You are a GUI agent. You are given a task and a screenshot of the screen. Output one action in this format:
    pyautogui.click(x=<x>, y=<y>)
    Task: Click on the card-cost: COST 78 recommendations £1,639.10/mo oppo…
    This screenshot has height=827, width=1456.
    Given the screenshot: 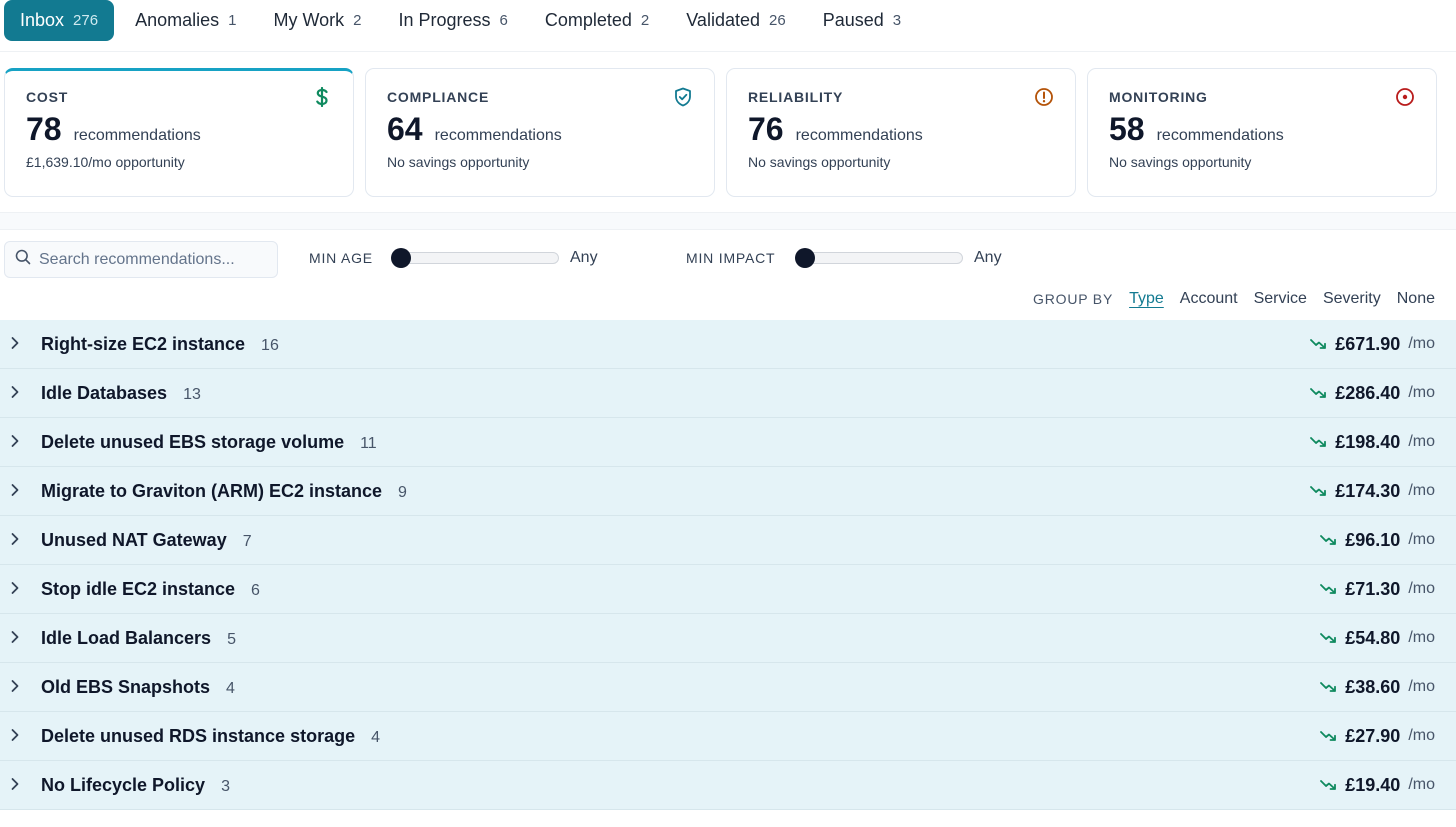 What is the action you would take?
    pyautogui.click(x=179, y=132)
    